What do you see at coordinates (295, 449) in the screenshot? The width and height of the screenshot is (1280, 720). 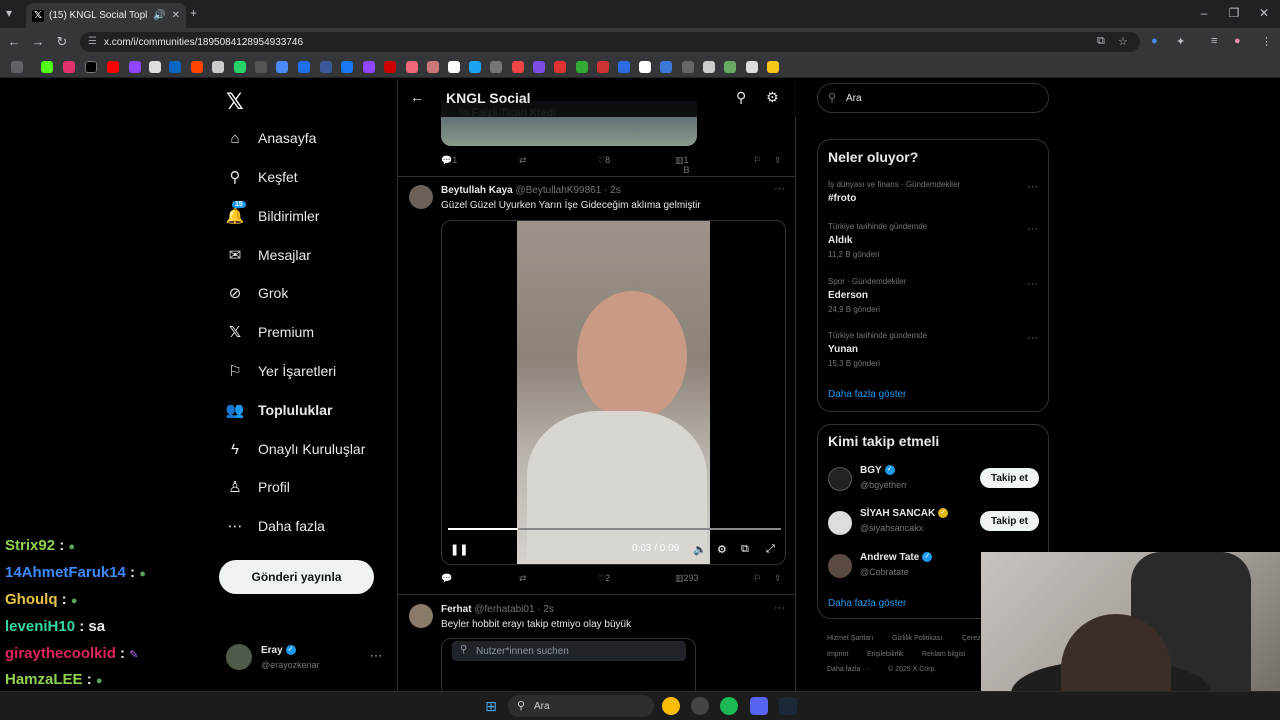 I see `nav-verified-orgs: ϟ Onaylı Kuruluşlar` at bounding box center [295, 449].